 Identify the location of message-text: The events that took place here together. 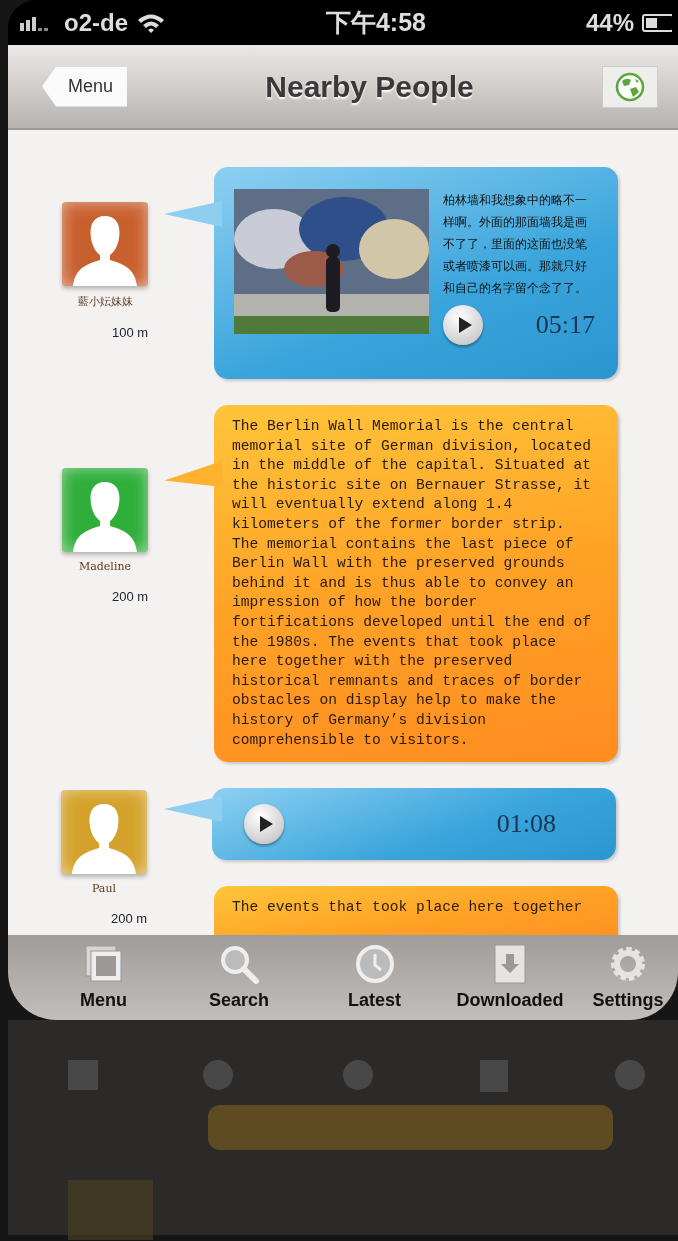
(407, 908).